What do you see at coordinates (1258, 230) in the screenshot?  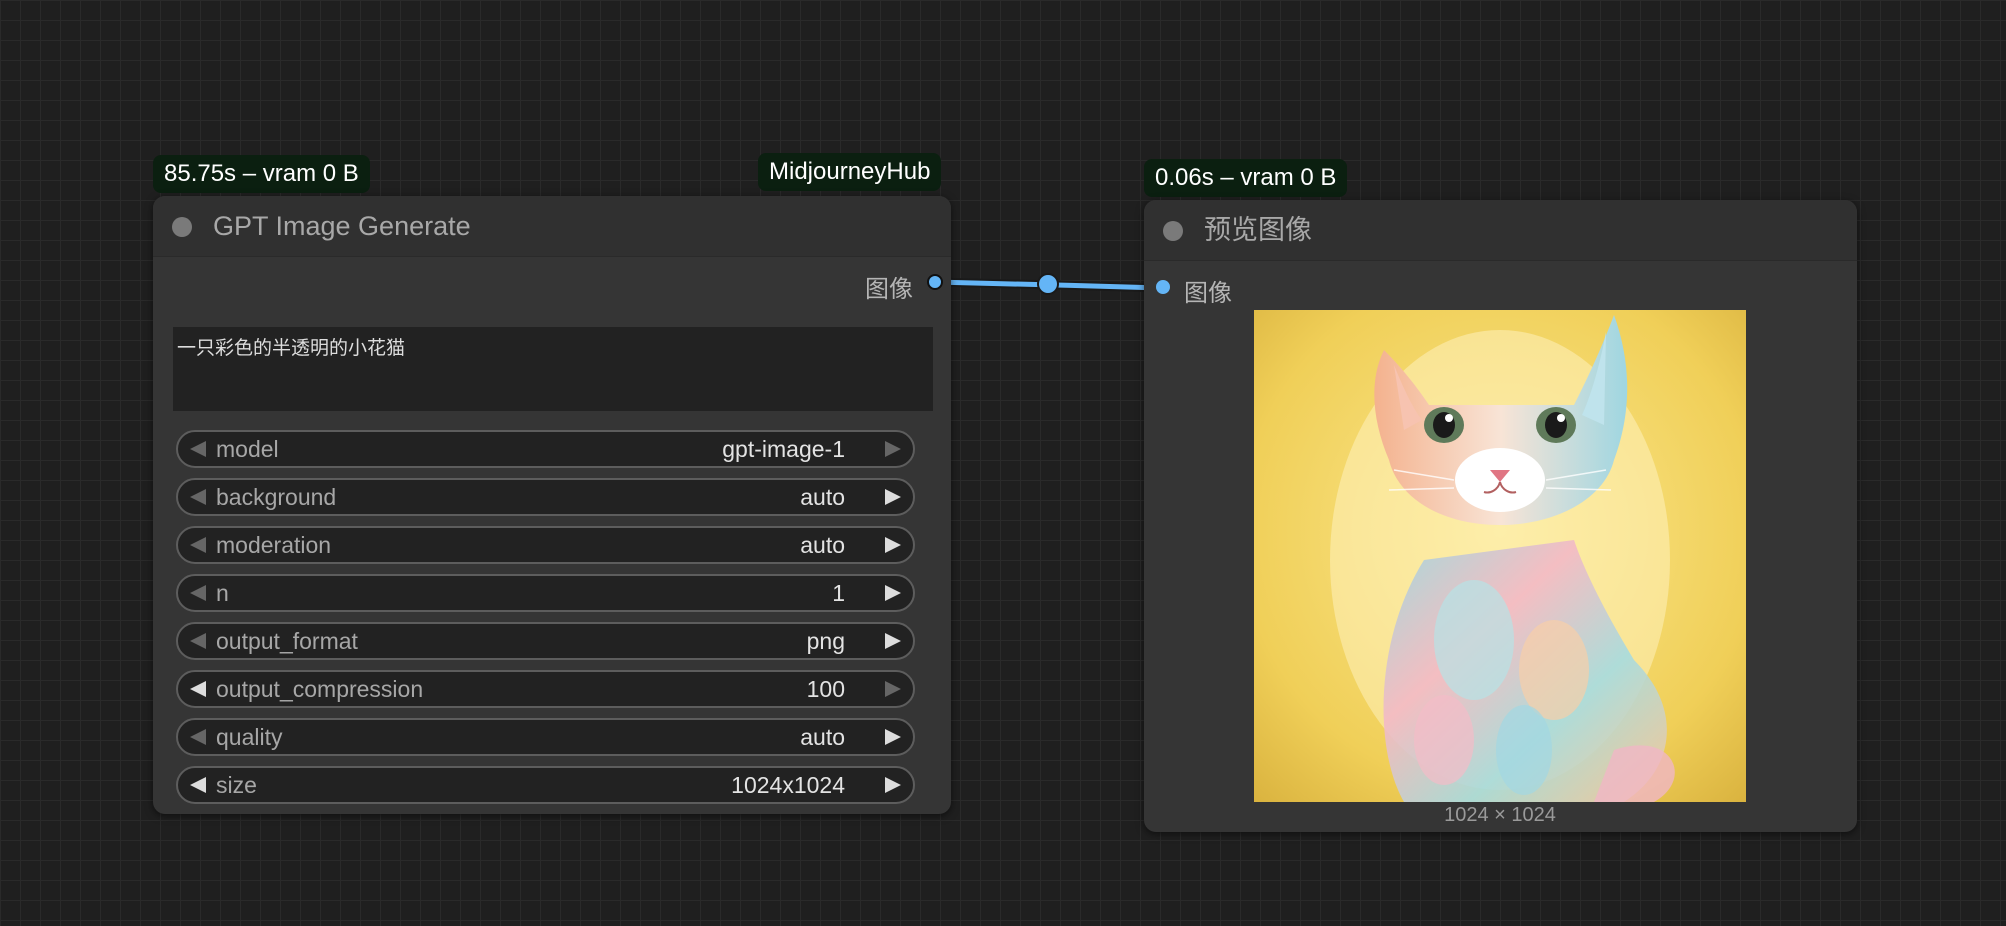 I see `node-title: 预览图像` at bounding box center [1258, 230].